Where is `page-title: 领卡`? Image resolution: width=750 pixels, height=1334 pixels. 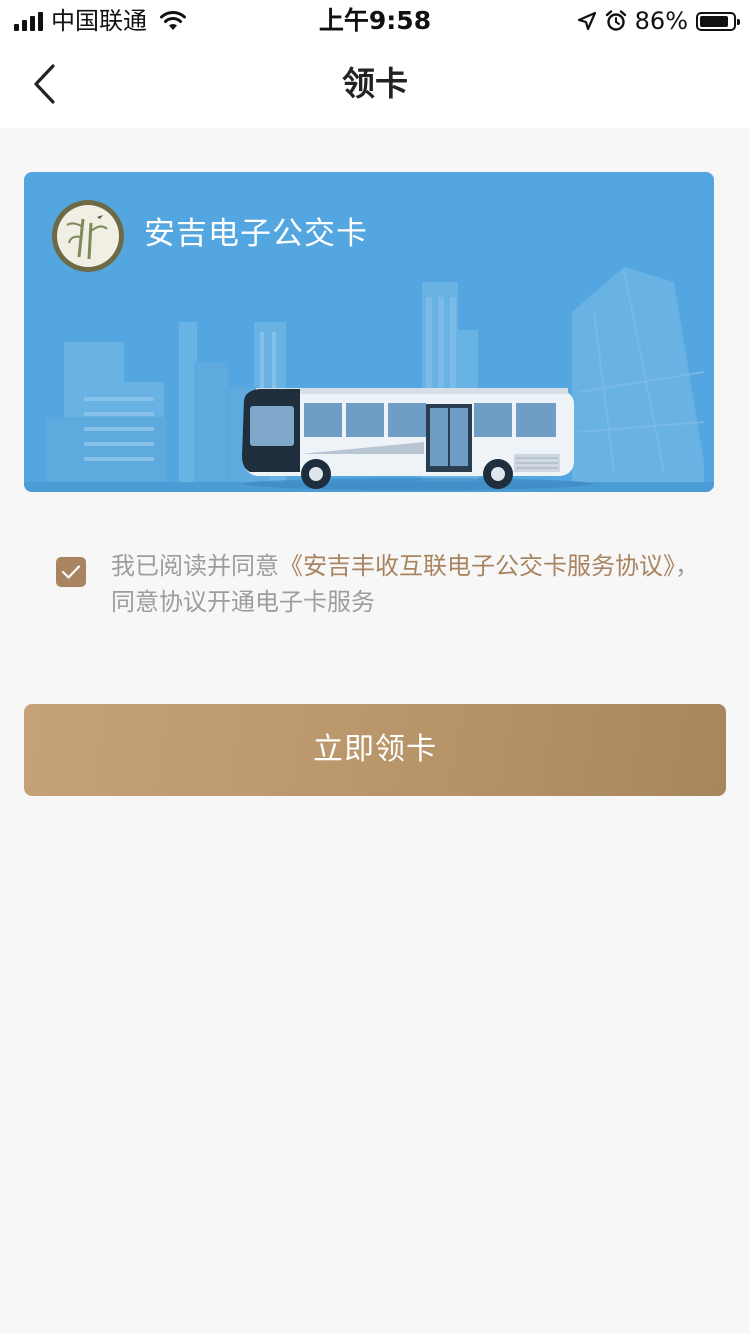
page-title: 领卡 is located at coordinates (375, 83).